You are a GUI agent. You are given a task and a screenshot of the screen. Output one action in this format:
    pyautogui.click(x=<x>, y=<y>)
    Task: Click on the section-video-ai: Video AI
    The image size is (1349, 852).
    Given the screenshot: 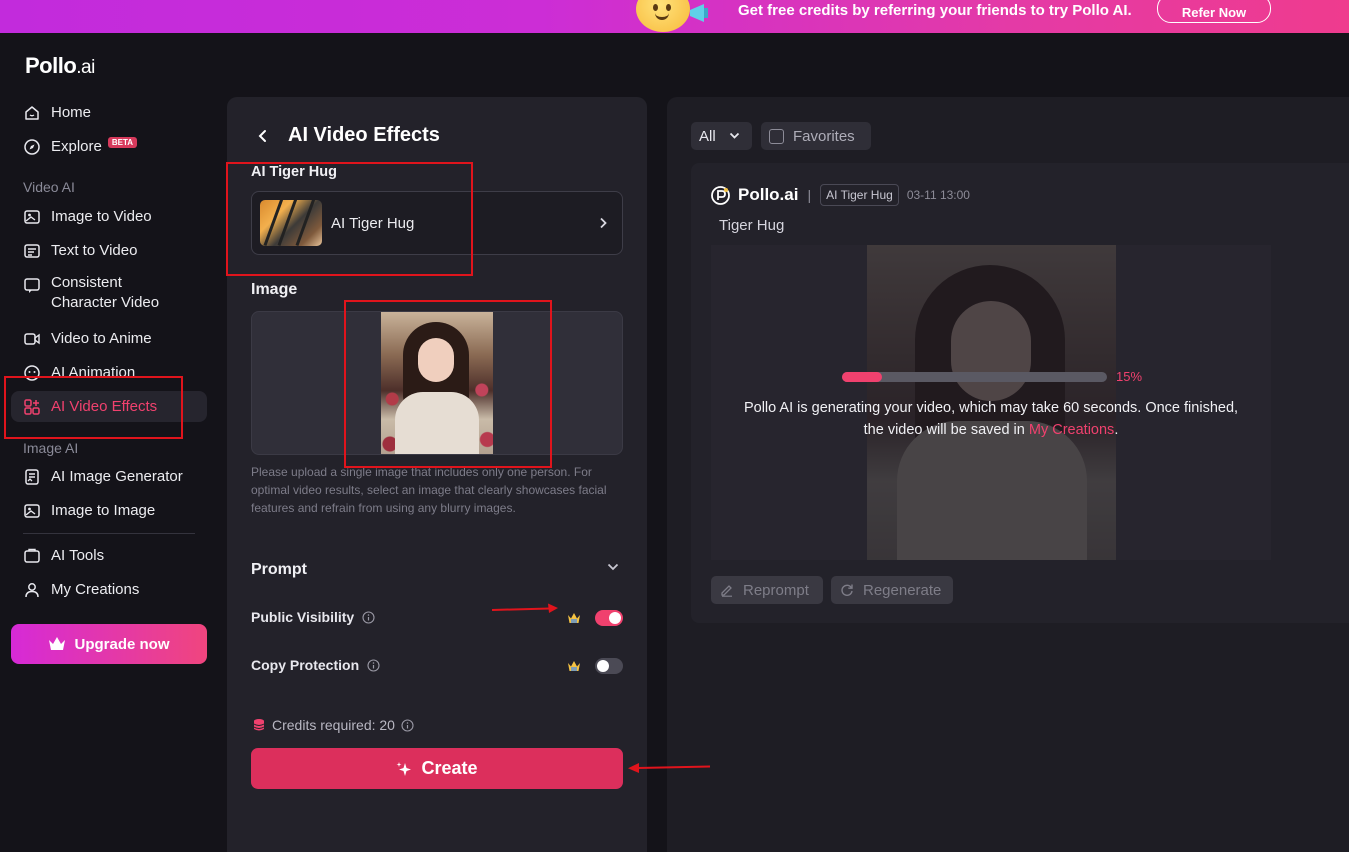 What is the action you would take?
    pyautogui.click(x=49, y=187)
    